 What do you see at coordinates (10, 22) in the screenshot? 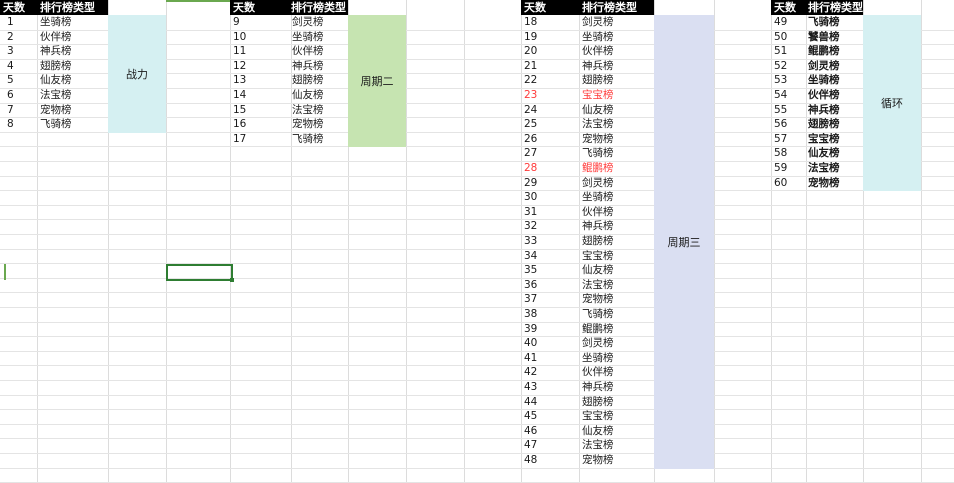
I see `day-cell: 1` at bounding box center [10, 22].